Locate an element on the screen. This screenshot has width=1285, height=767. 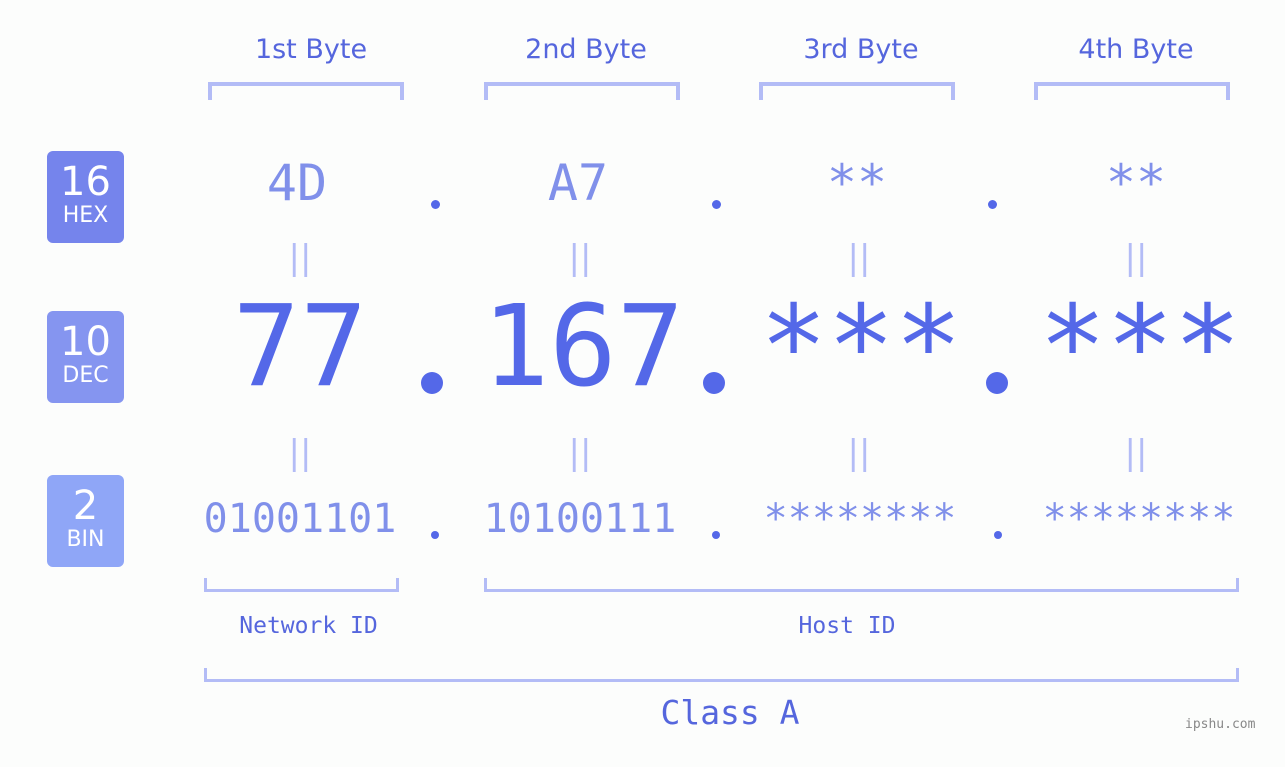
bin-byte-2: 10100111 is located at coordinates (580, 519).